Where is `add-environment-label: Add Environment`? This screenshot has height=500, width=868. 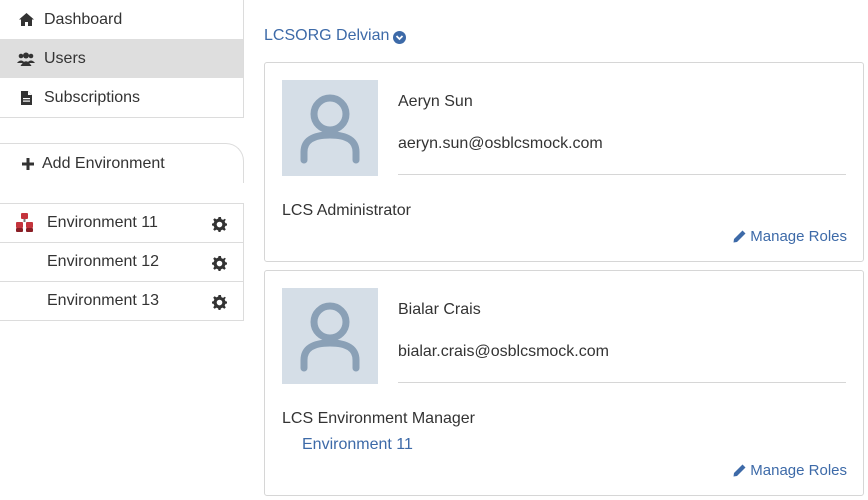 add-environment-label: Add Environment is located at coordinates (103, 163).